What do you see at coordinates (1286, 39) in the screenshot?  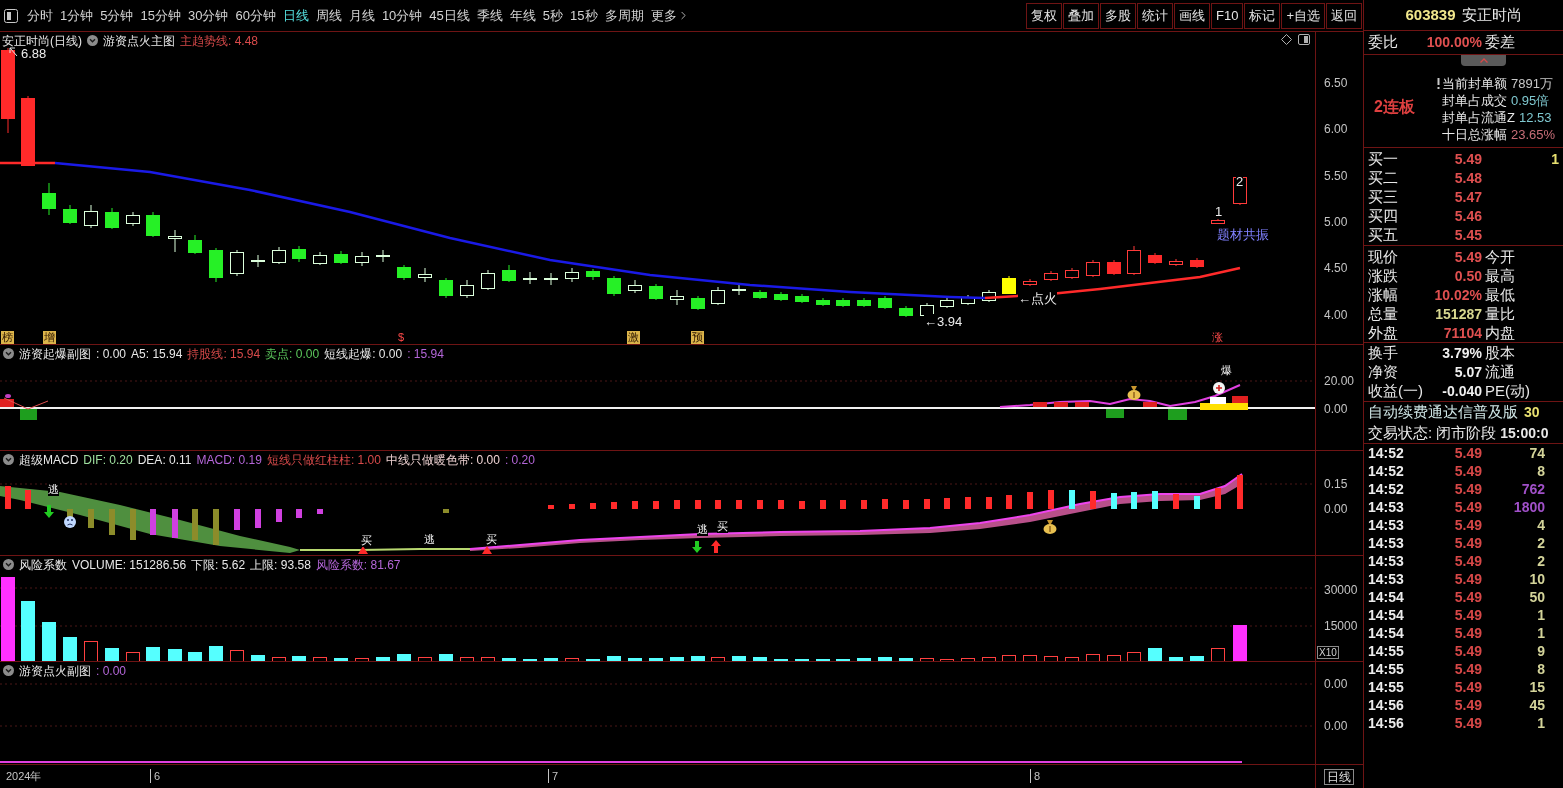 I see `diamond-icon` at bounding box center [1286, 39].